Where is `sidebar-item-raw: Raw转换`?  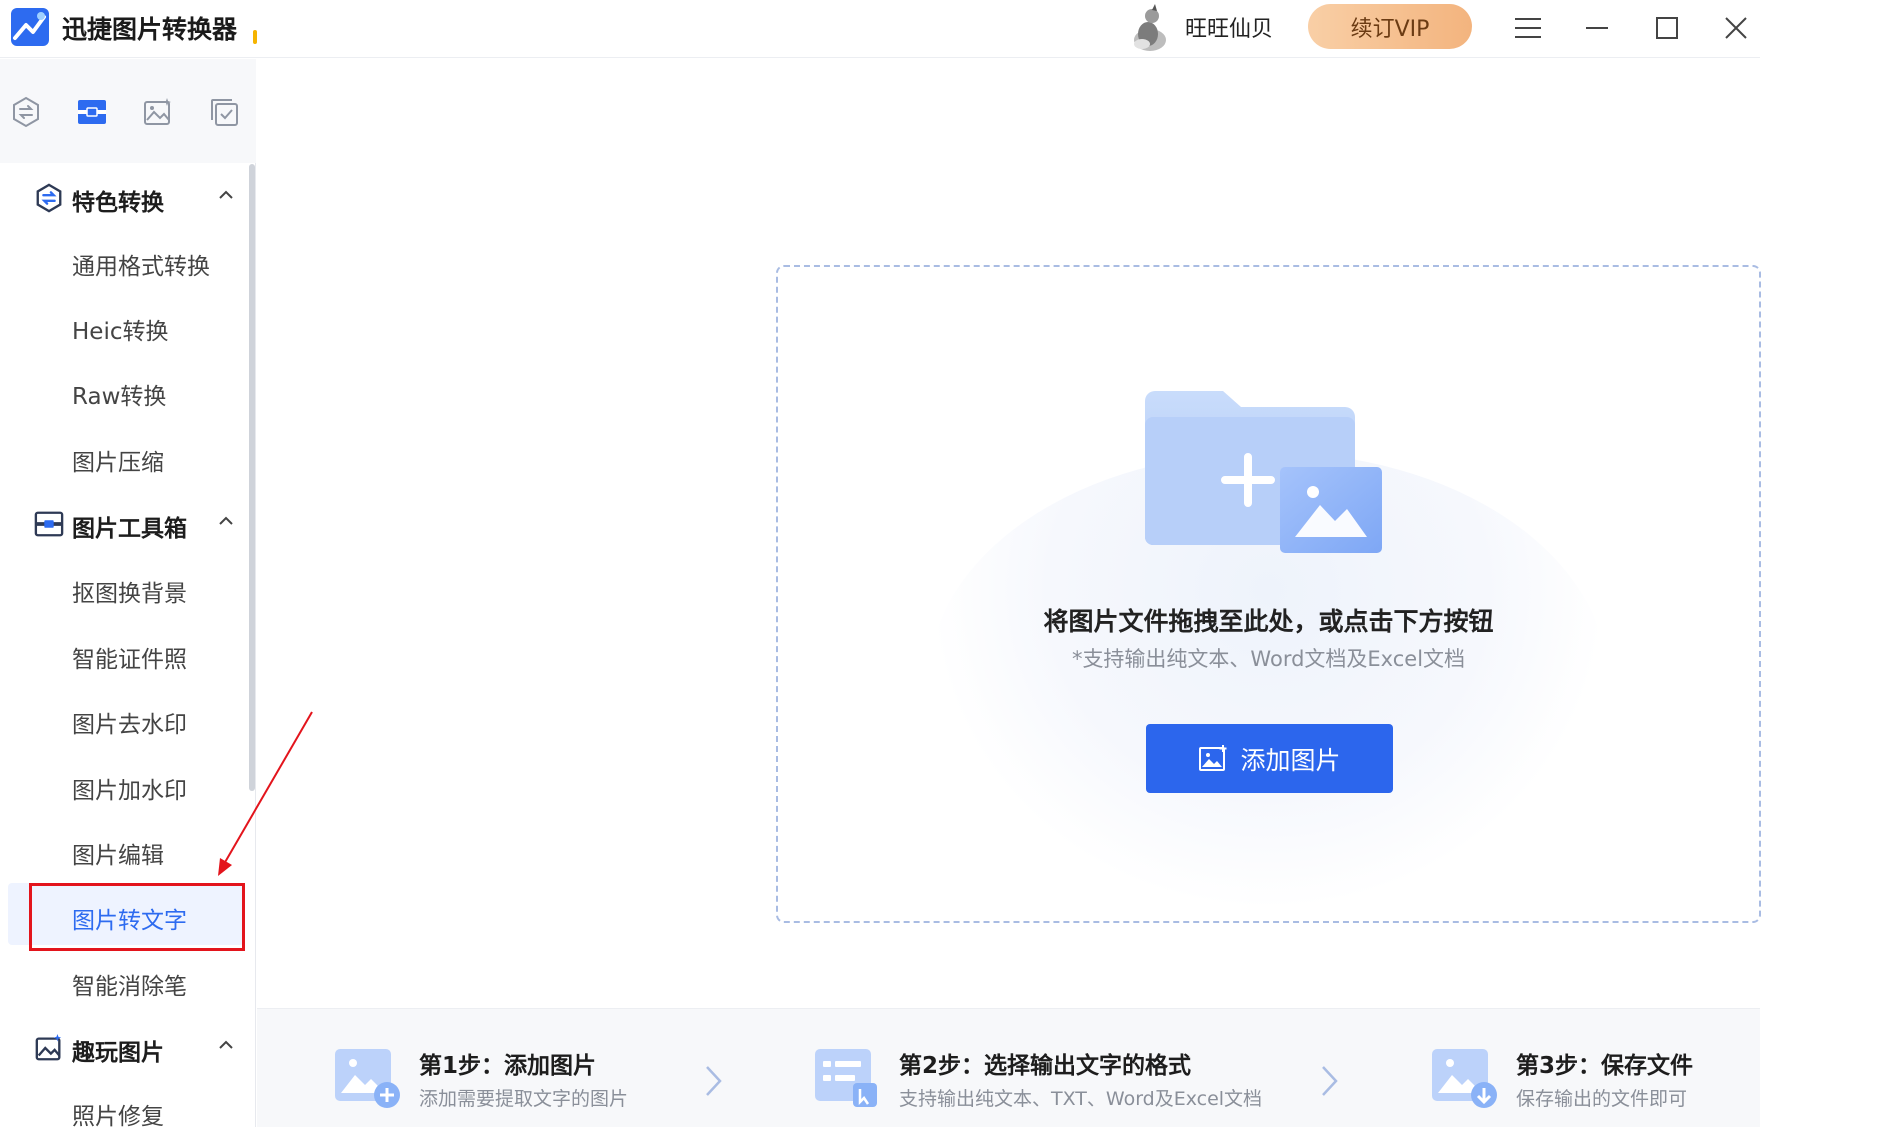
sidebar-item-raw: Raw转换 is located at coordinates (119, 394).